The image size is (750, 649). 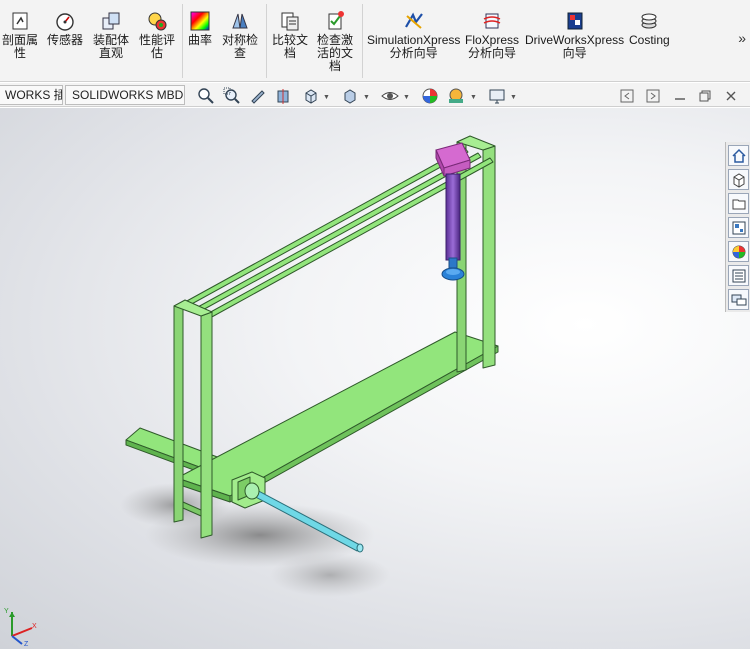 I want to click on curvature-button: 曲率, so click(x=200, y=28).